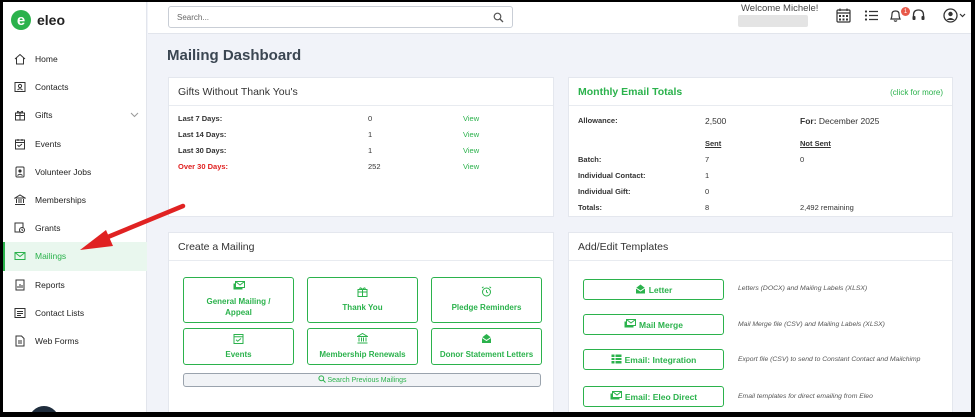  I want to click on button-label: Thank You, so click(362, 307).